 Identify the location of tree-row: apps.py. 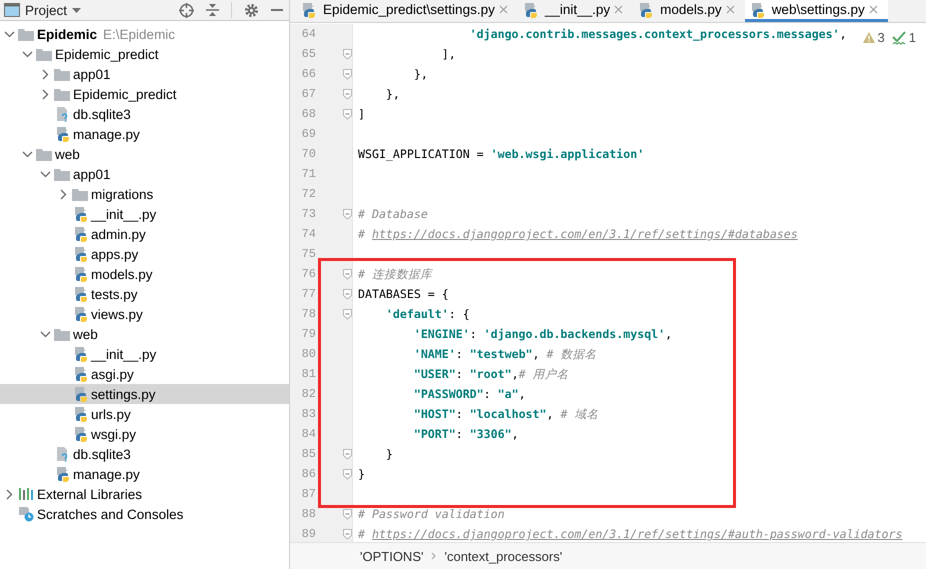
(144, 254).